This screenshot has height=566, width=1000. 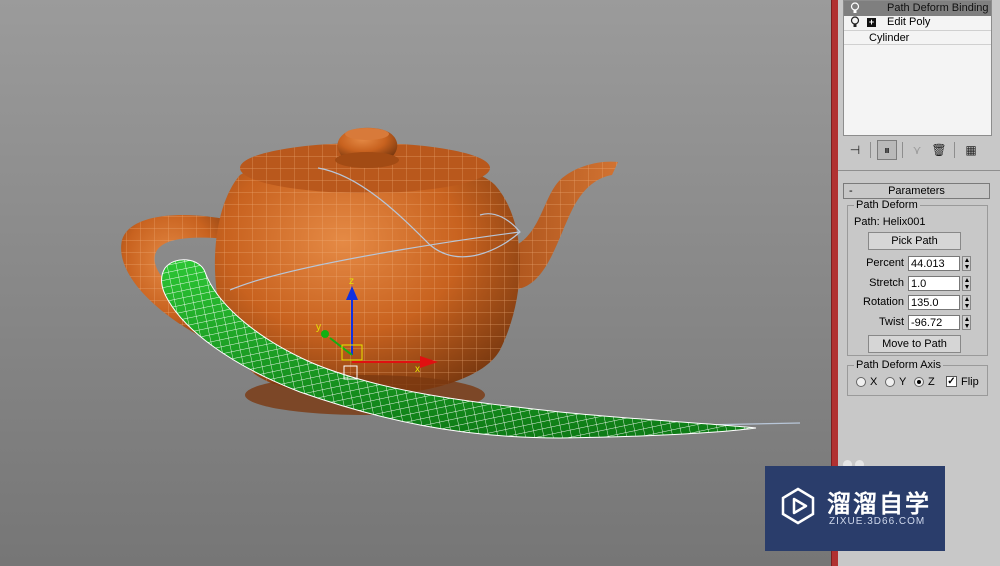 I want to click on configure-modifier-sets-icon: ▦, so click(x=971, y=150).